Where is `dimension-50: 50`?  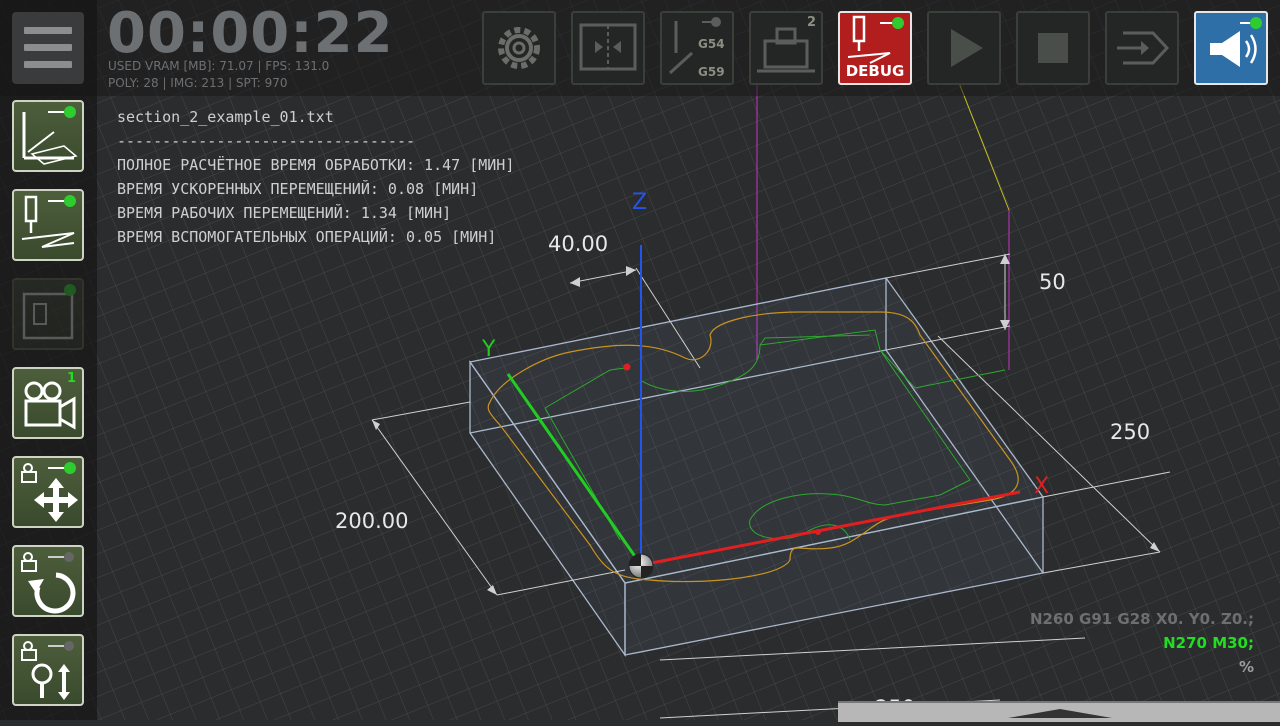 dimension-50: 50 is located at coordinates (1052, 282).